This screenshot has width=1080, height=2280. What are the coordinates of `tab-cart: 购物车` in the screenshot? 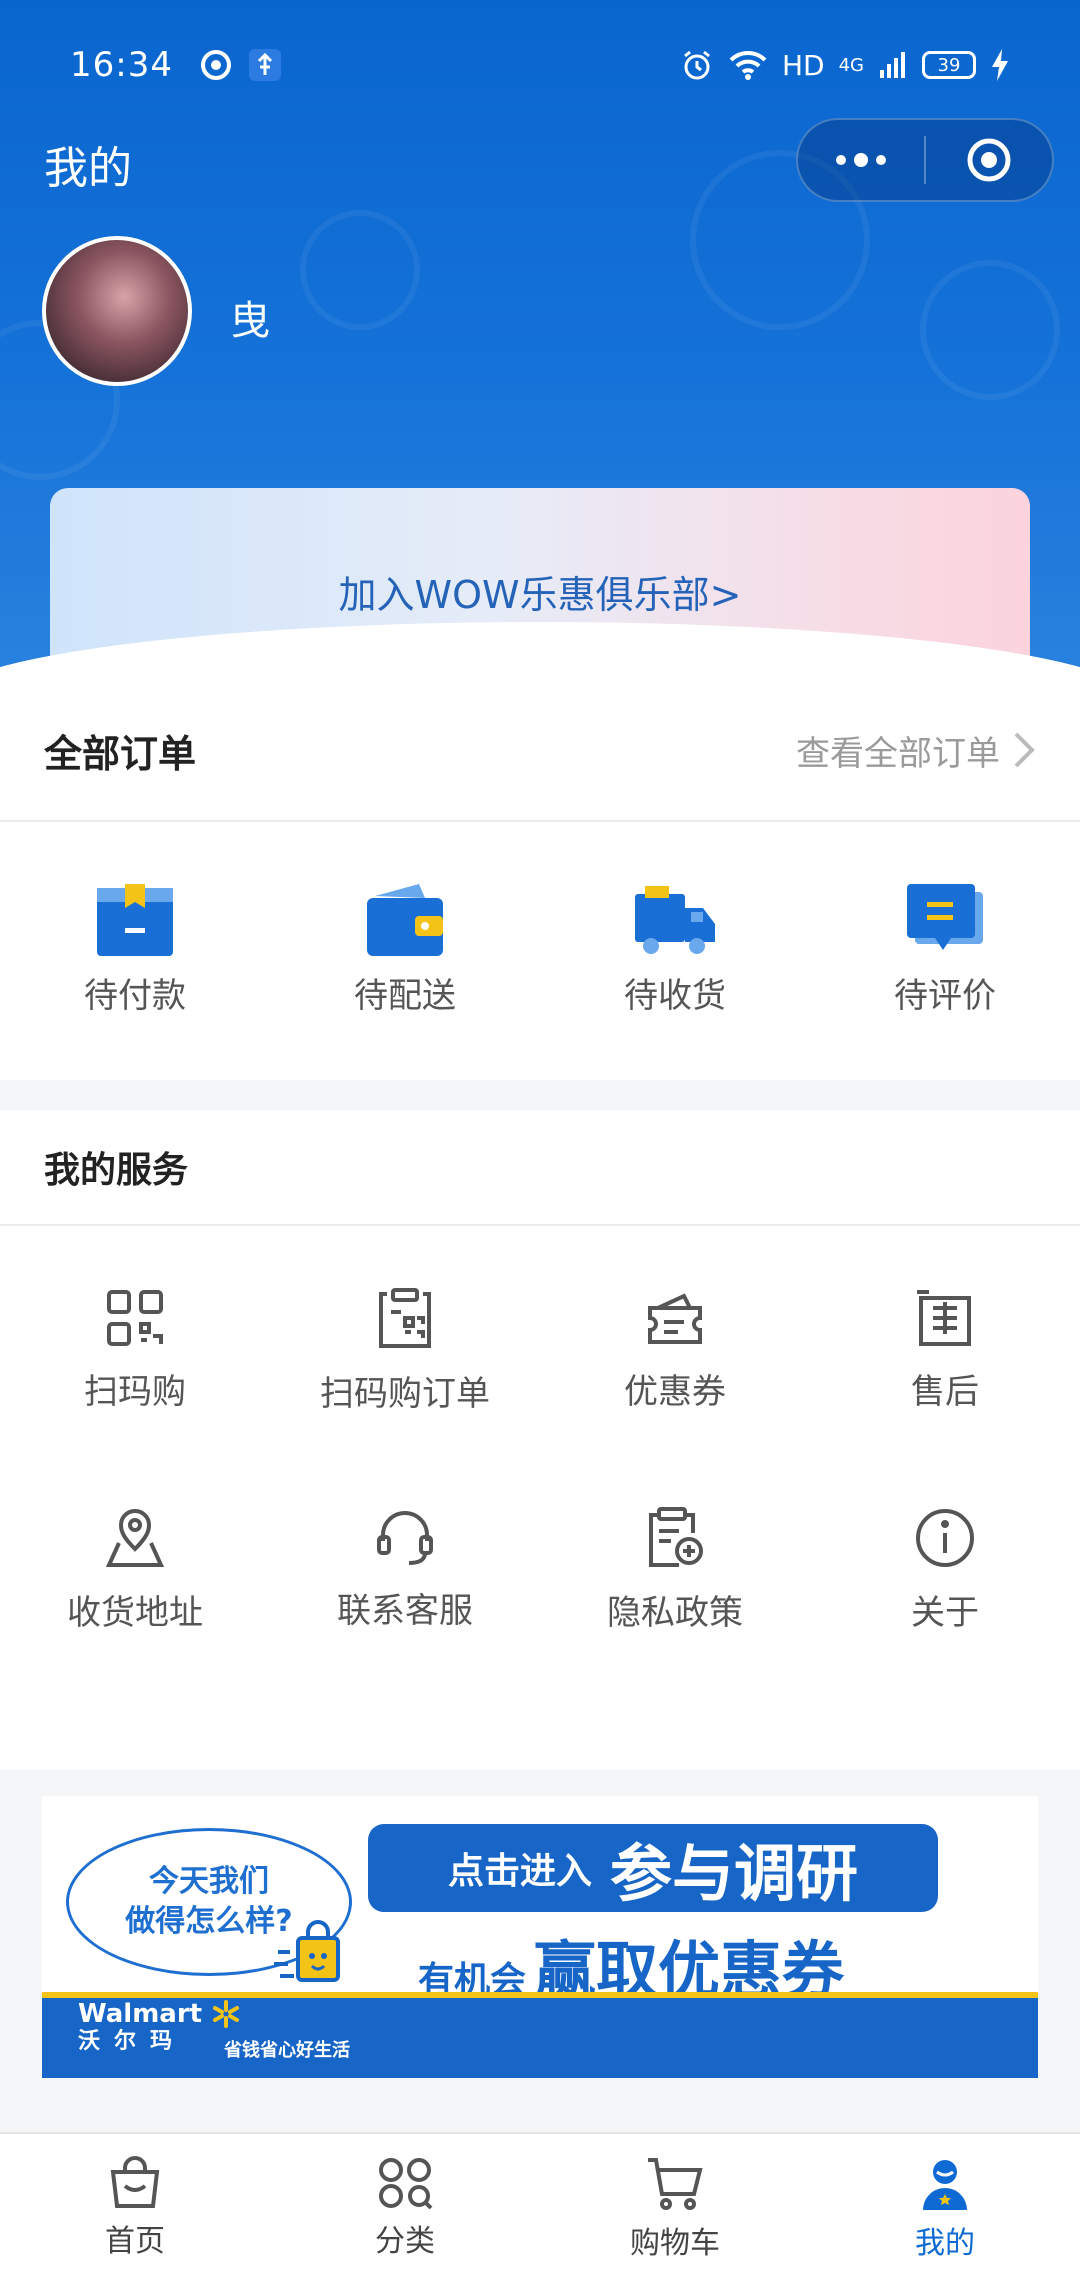 It's located at (675, 2207).